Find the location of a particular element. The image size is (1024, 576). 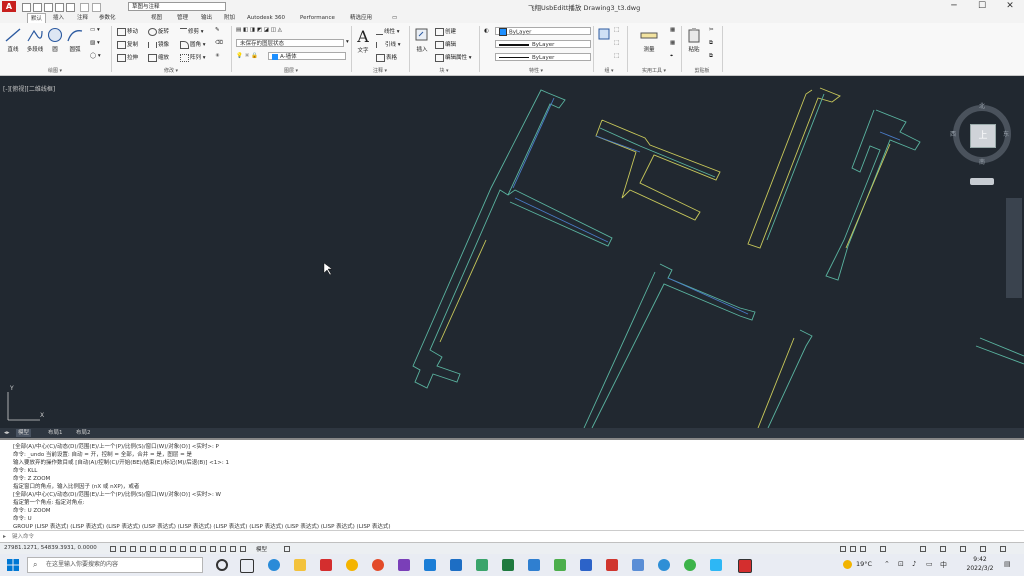

edit-attribute-button: 编辑属性 ▾ is located at coordinates (453, 57).